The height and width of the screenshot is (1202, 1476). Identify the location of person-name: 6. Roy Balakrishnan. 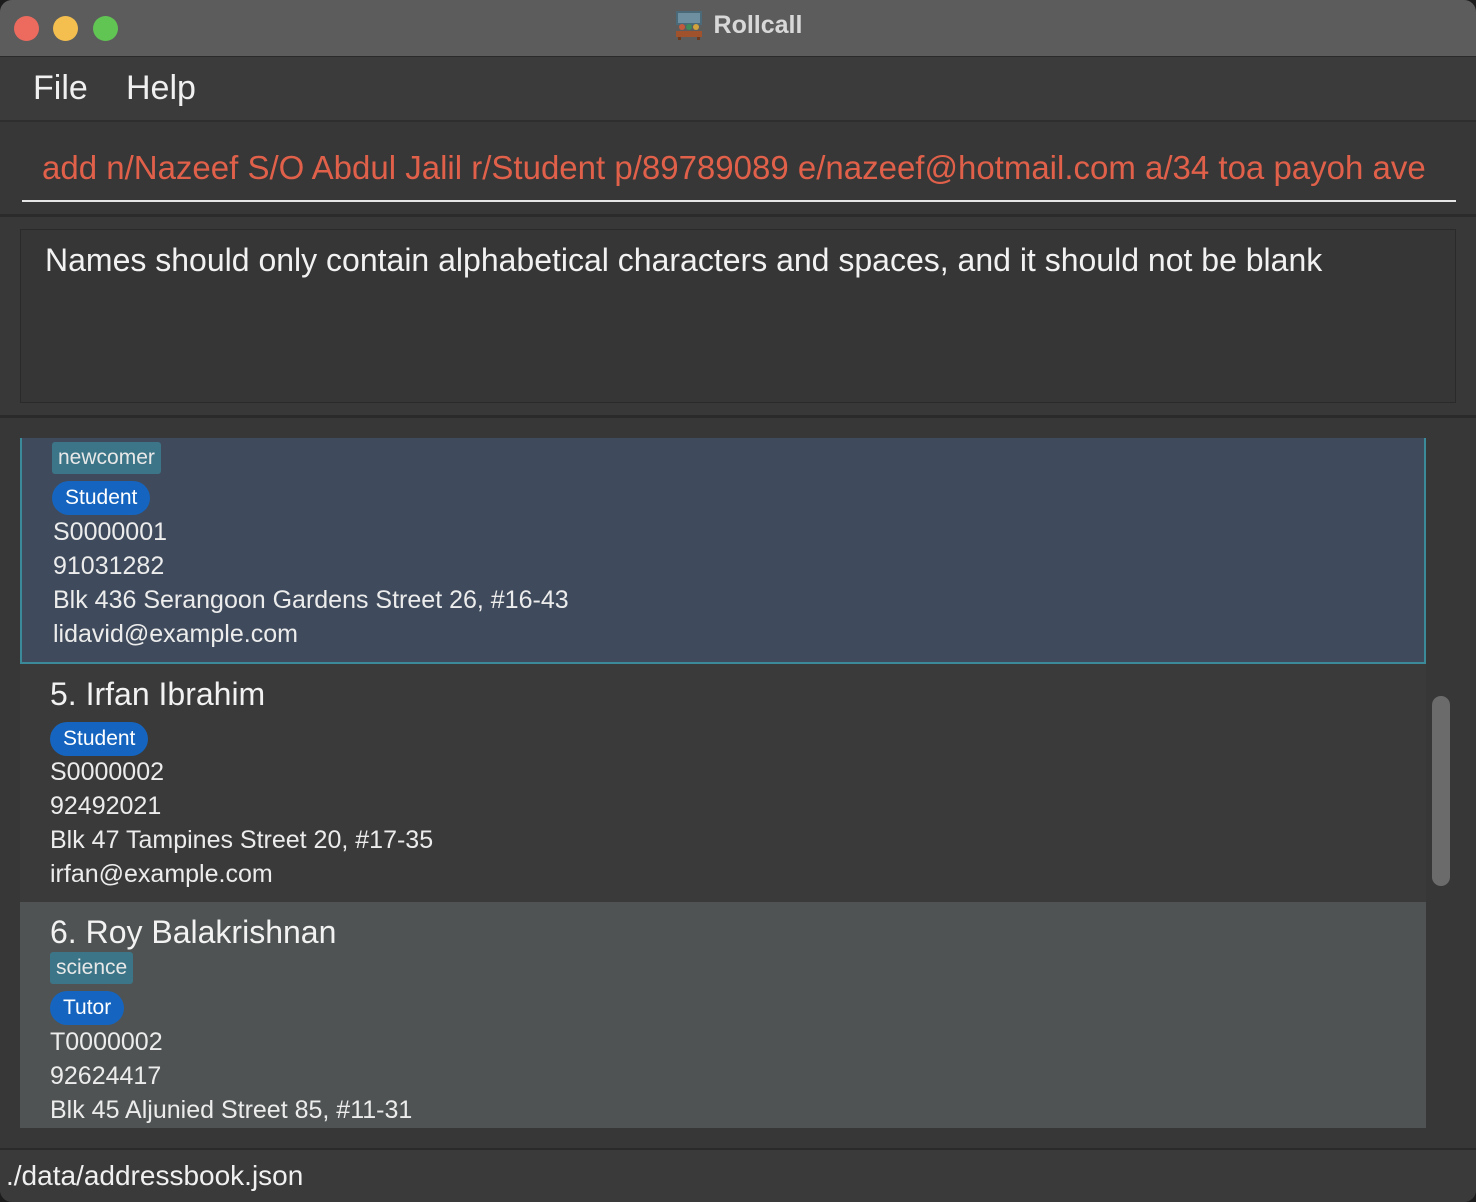
(193, 932).